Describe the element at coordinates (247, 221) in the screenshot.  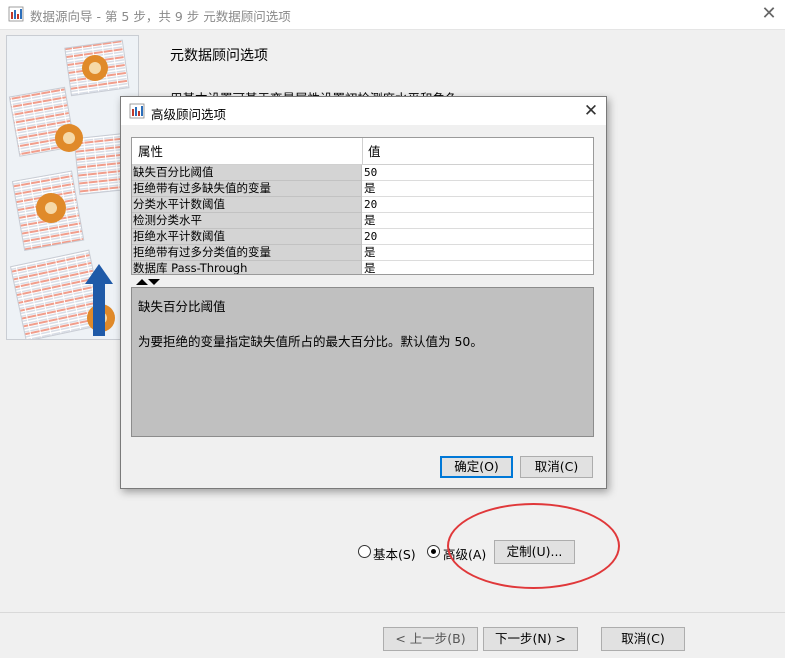
I see `property-name: 检测分类水平` at that location.